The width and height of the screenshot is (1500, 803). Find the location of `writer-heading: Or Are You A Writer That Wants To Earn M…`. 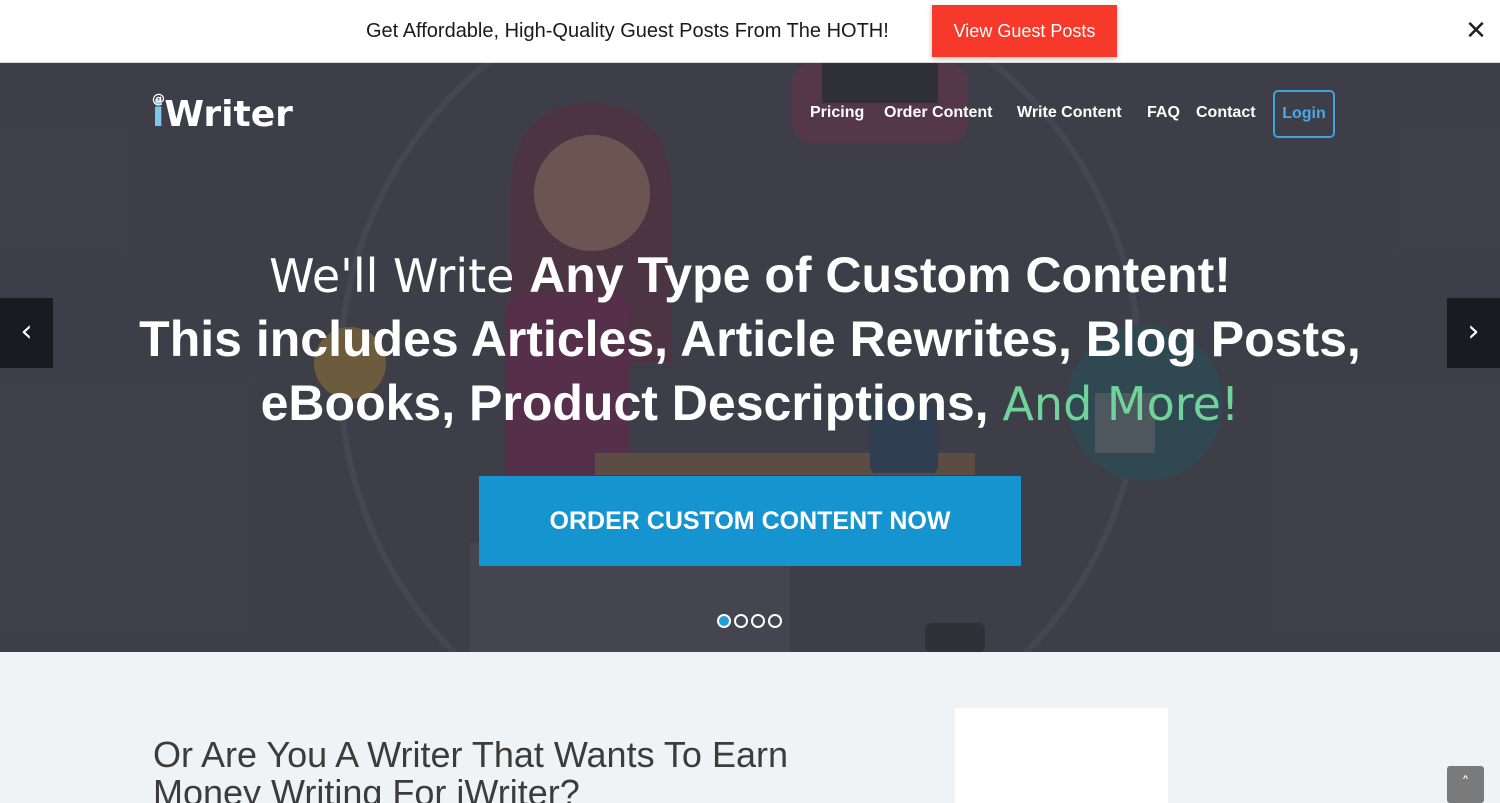

writer-heading: Or Are You A Writer That Wants To Earn M… is located at coordinates (470, 769).